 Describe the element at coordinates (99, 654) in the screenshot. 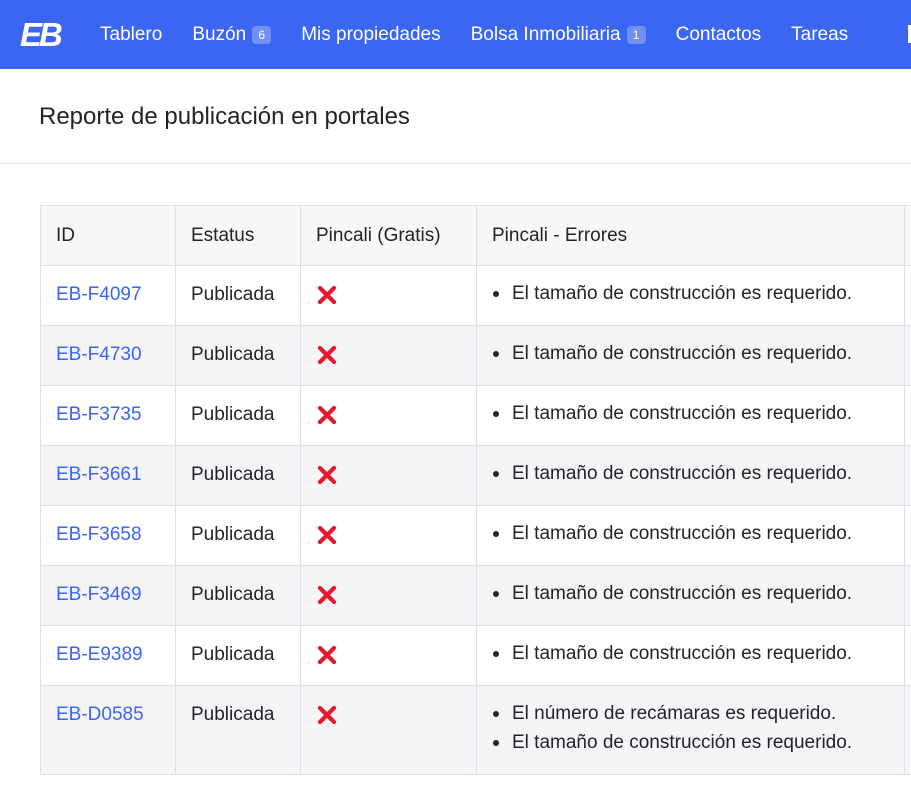

I see `property-id-link: EB-E9389` at that location.